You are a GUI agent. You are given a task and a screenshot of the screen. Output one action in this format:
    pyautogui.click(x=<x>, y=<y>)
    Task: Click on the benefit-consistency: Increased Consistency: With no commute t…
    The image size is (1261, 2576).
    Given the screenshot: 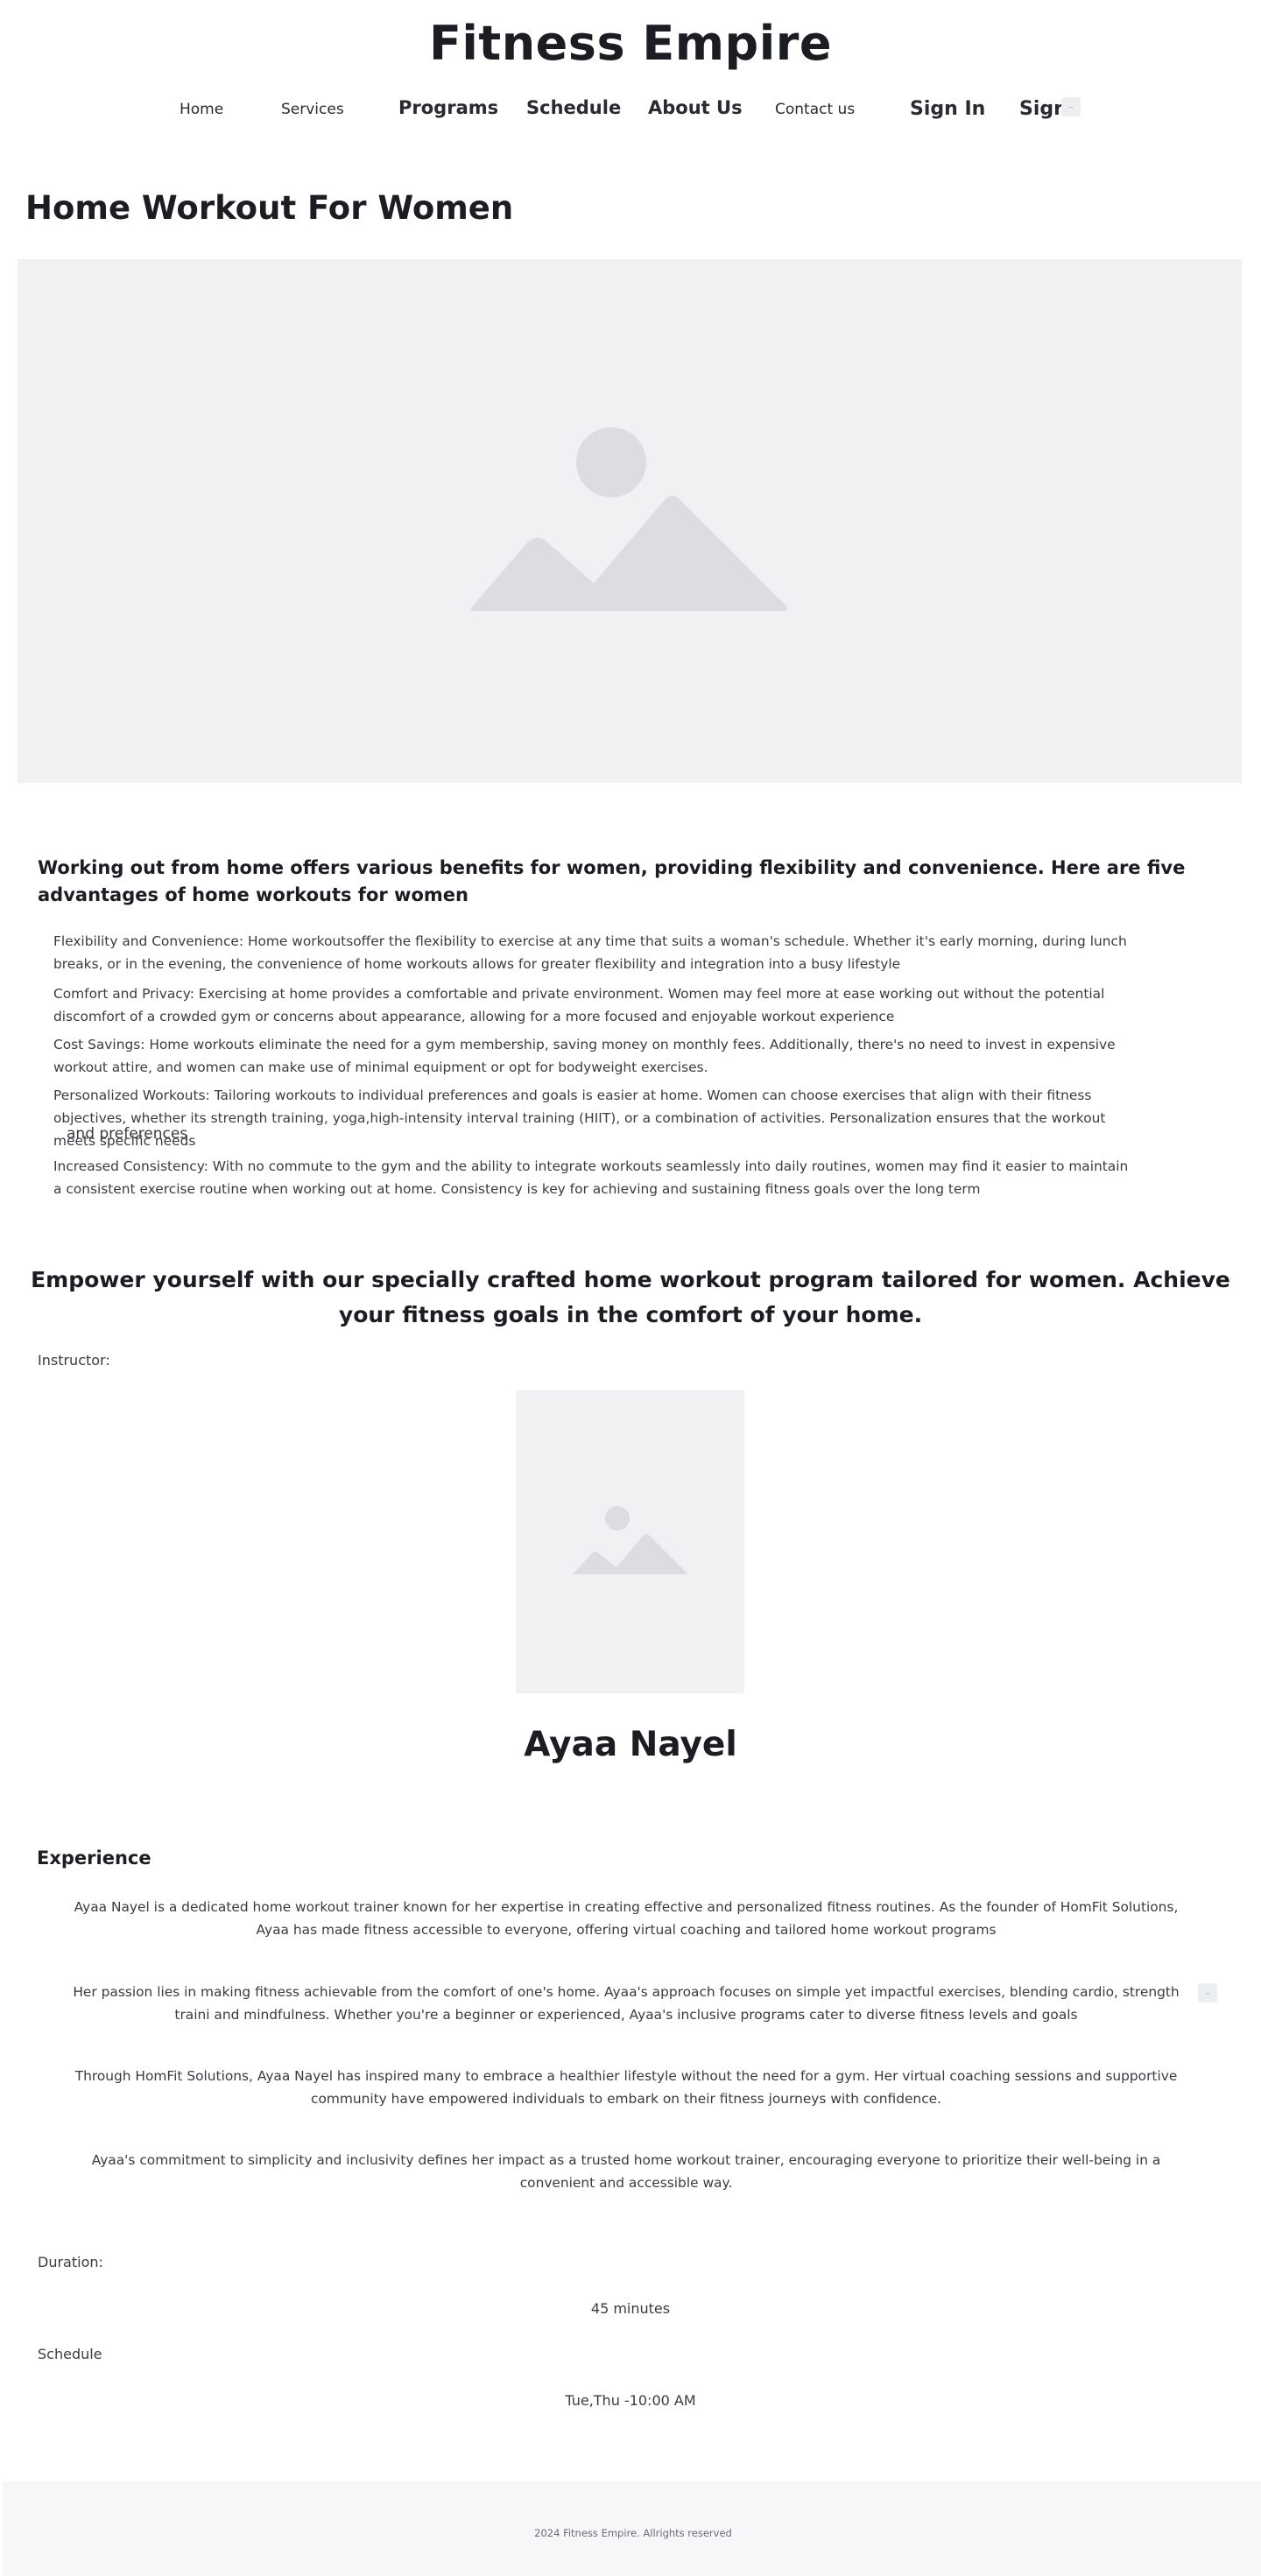 What is the action you would take?
    pyautogui.click(x=591, y=1177)
    